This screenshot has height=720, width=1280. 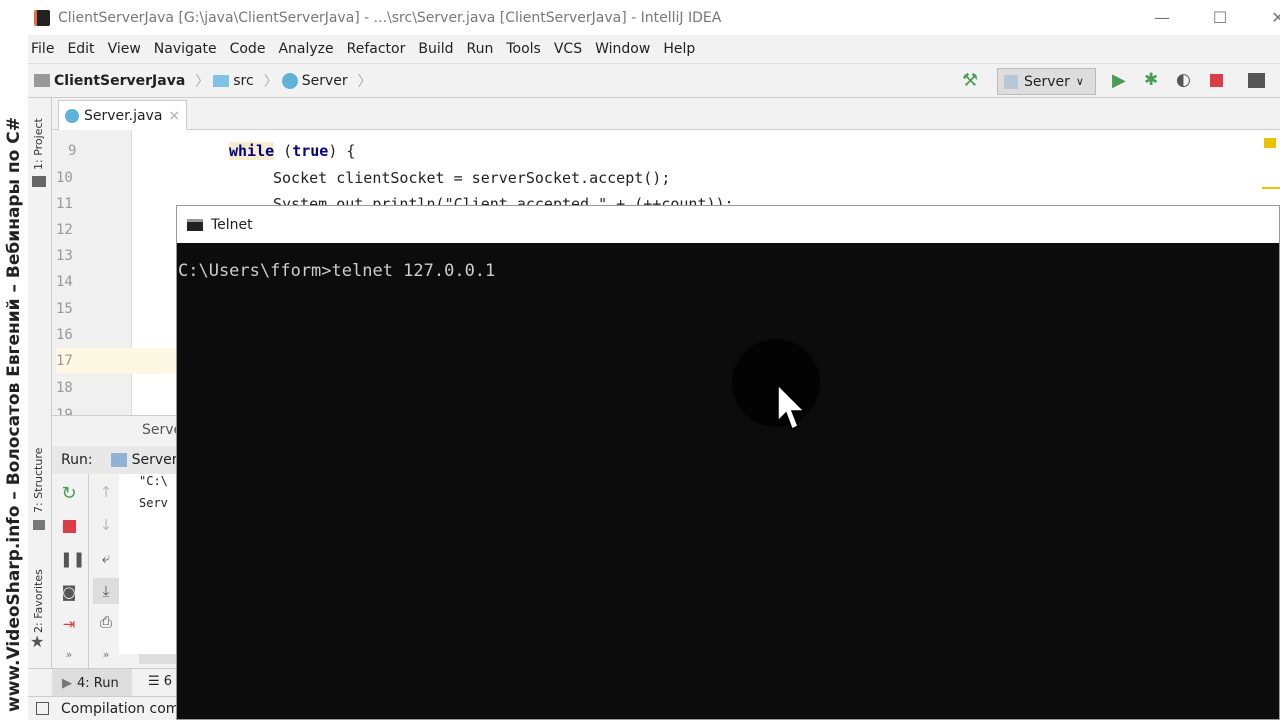 What do you see at coordinates (106, 558) in the screenshot?
I see `soft-wrap-icon: ⤶` at bounding box center [106, 558].